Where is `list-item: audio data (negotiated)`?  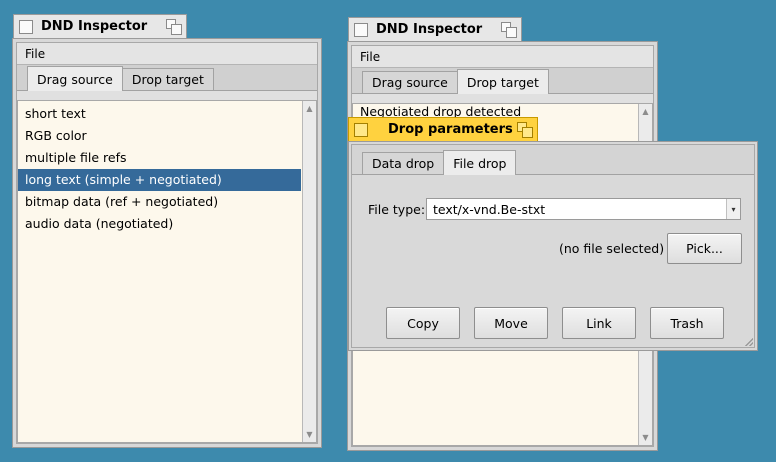
list-item: audio data (negotiated) is located at coordinates (159, 224).